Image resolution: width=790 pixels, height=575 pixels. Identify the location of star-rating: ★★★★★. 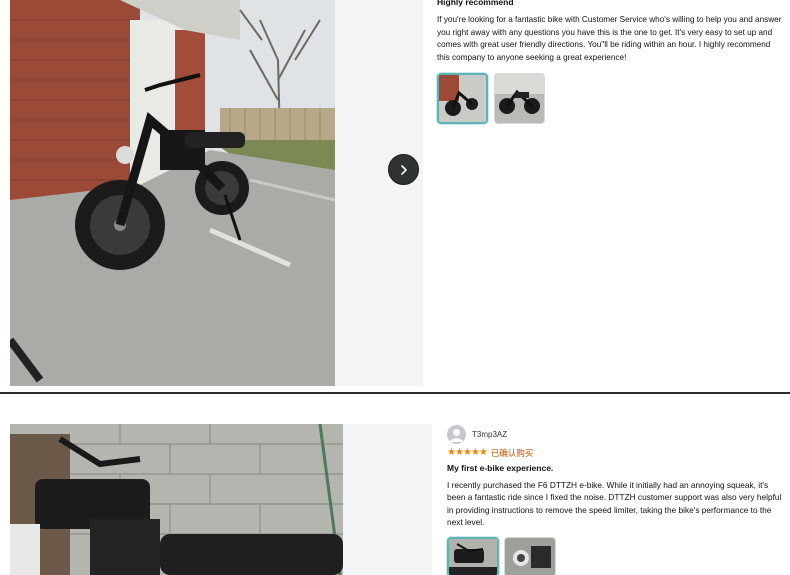
(467, 452).